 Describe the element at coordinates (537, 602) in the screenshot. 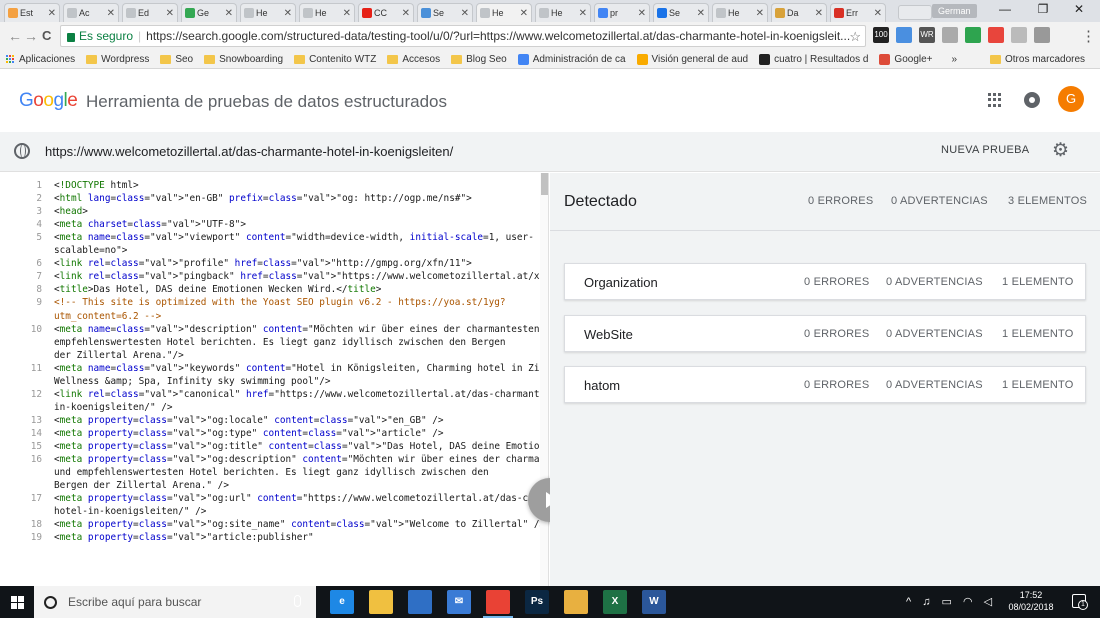

I see `photoshop-icon: Ps` at that location.